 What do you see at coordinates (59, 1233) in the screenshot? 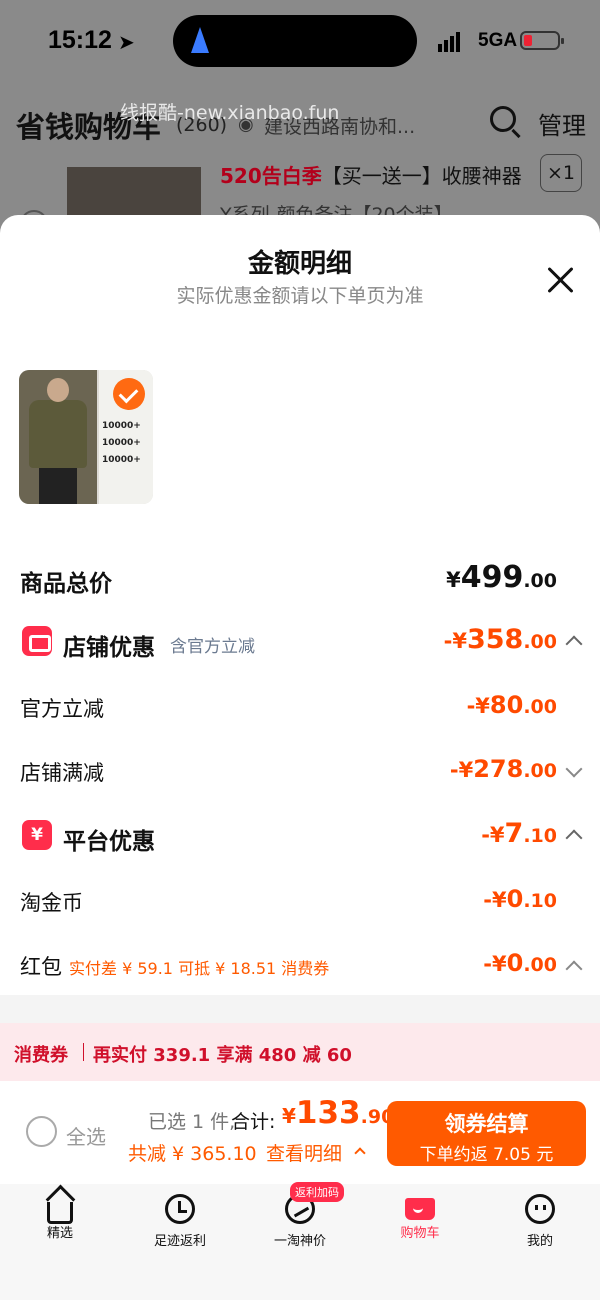
I see `tab-label: 精选` at bounding box center [59, 1233].